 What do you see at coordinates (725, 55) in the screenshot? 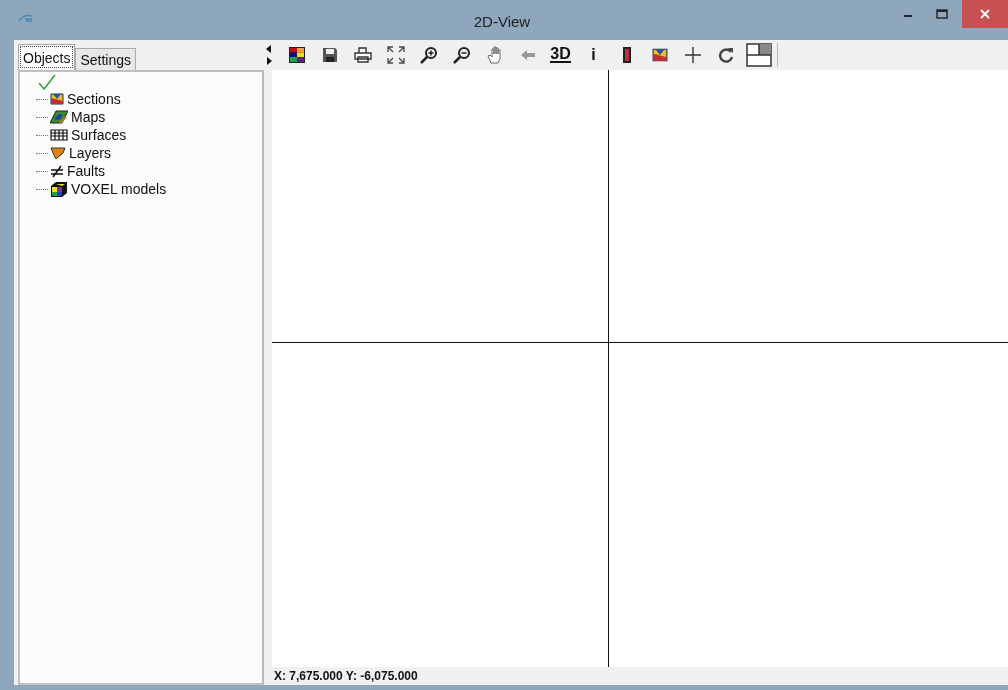
I see `refresh-icon` at bounding box center [725, 55].